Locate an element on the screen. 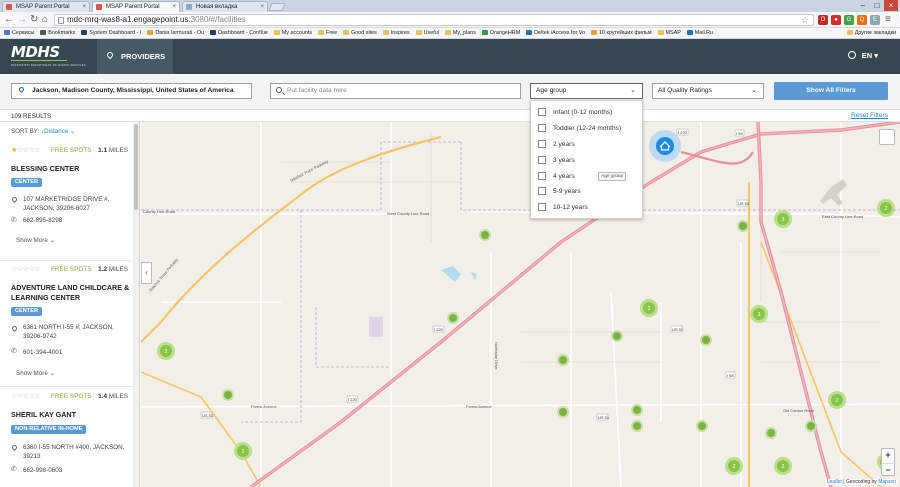 The height and width of the screenshot is (487, 900). back-icon: ← is located at coordinates (9, 20).